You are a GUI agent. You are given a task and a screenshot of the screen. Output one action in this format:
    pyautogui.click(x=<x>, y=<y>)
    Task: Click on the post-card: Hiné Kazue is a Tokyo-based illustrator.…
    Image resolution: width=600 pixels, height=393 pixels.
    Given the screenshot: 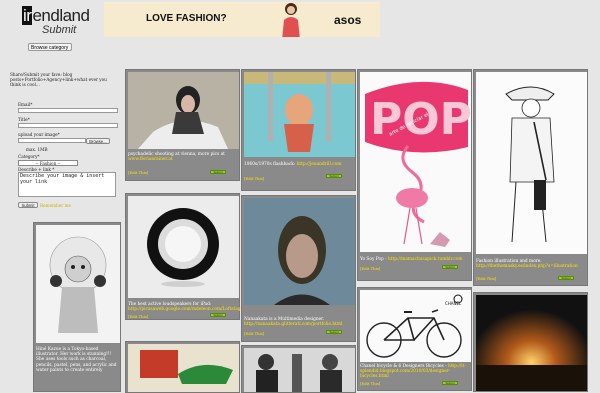 What is the action you would take?
    pyautogui.click(x=77, y=307)
    